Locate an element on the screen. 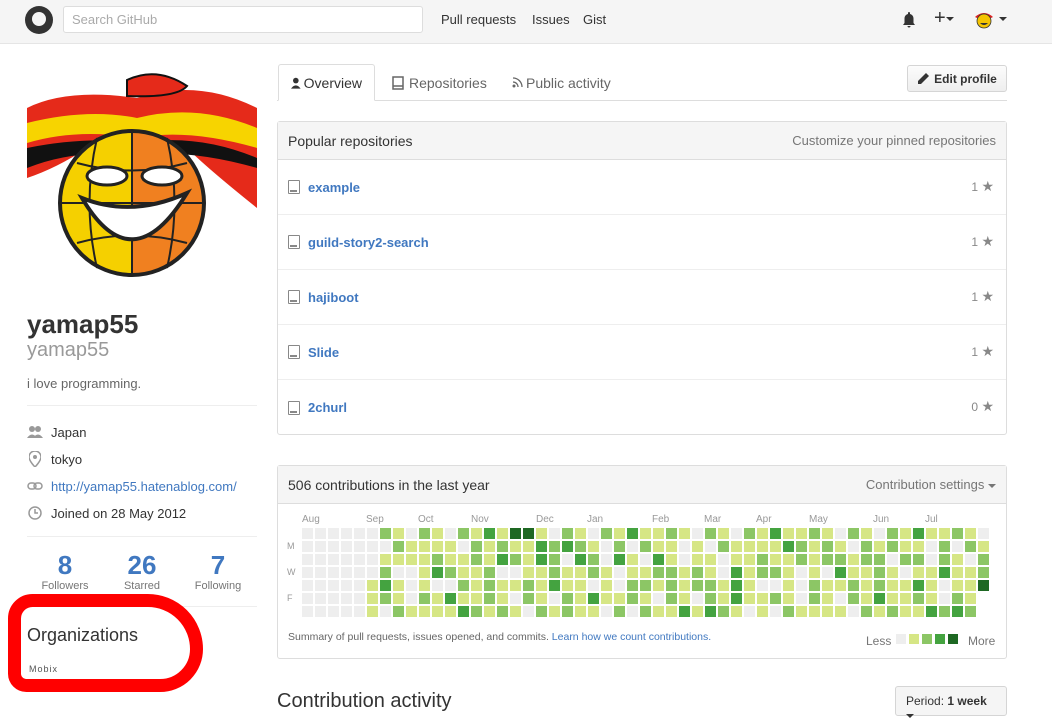 Image resolution: width=1052 pixels, height=722 pixels. repo-name-link: 2churl is located at coordinates (327, 407).